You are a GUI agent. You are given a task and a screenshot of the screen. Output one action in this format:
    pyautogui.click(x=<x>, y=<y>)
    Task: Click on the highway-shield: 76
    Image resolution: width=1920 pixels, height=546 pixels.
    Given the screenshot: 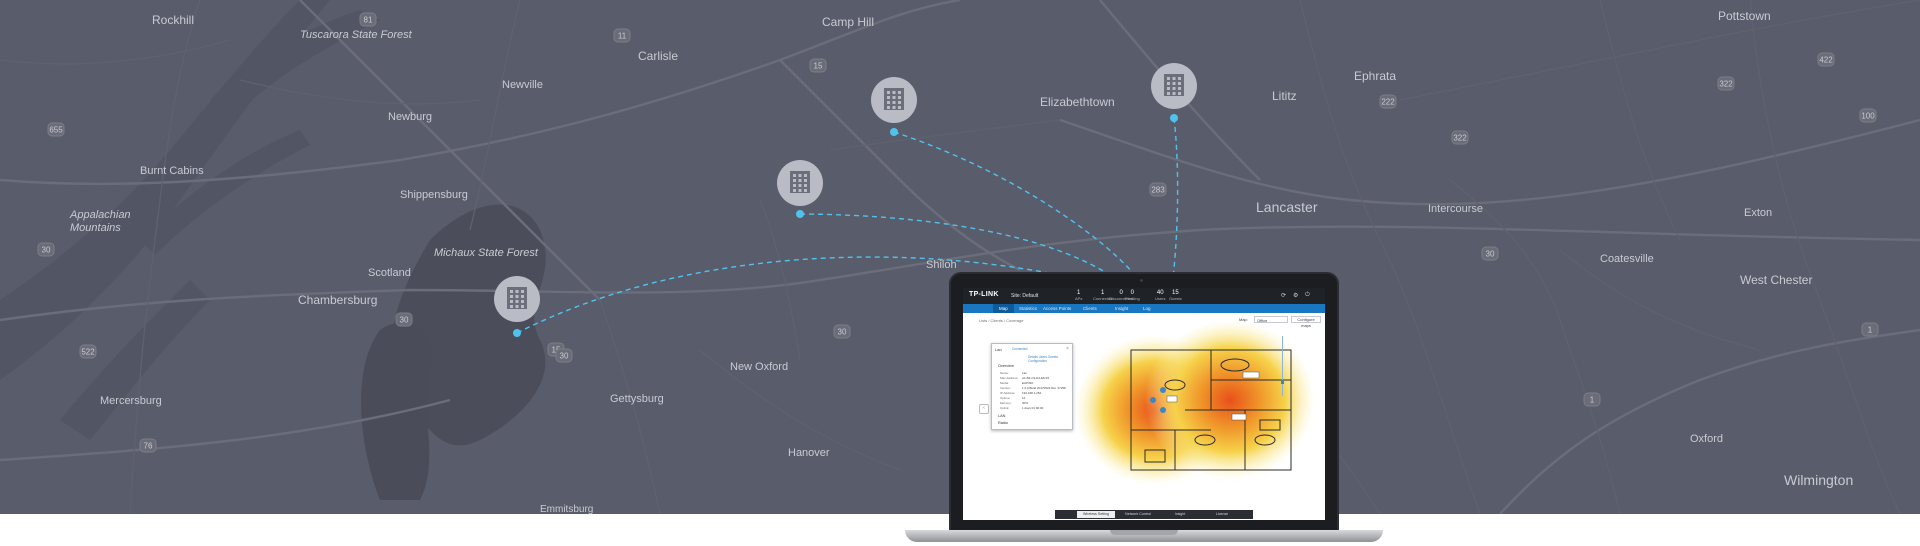 What is the action you would take?
    pyautogui.click(x=148, y=445)
    